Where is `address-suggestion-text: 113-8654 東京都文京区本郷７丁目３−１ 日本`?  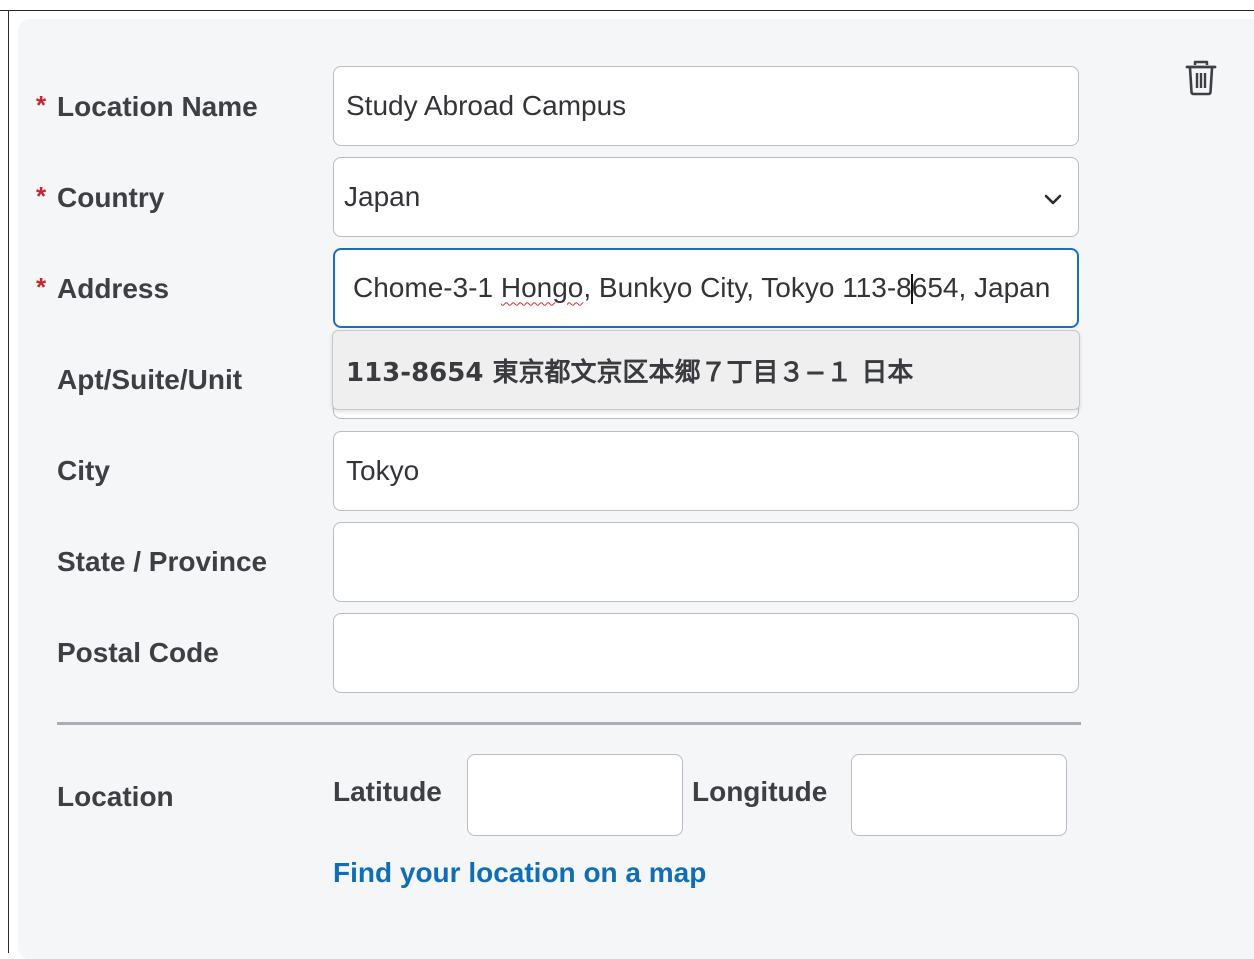
address-suggestion-text: 113-8654 東京都文京区本郷７丁目３−１ 日本 is located at coordinates (630, 372).